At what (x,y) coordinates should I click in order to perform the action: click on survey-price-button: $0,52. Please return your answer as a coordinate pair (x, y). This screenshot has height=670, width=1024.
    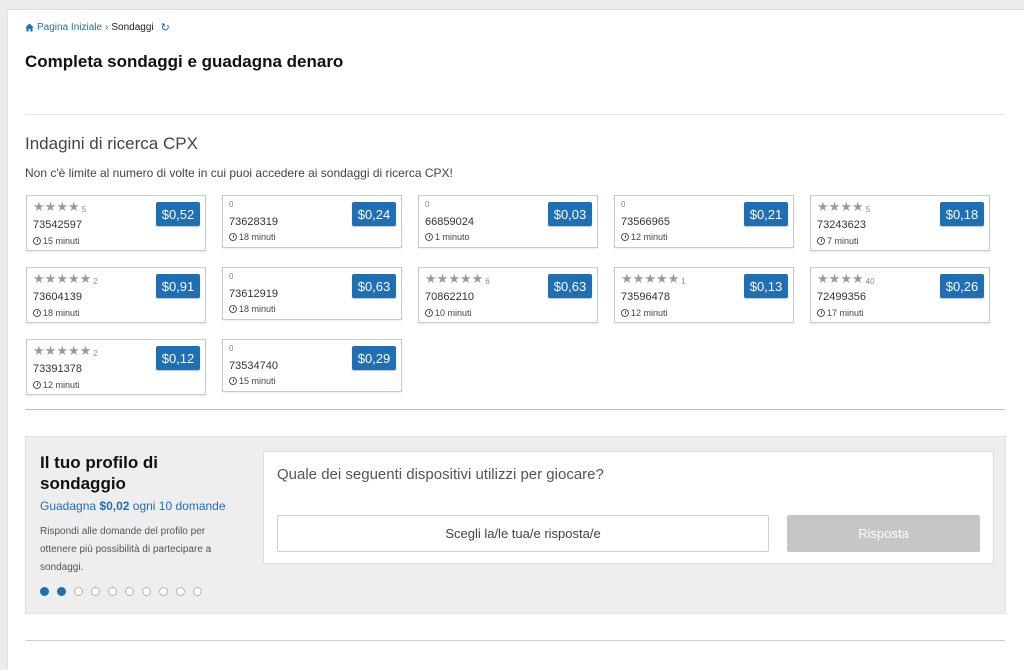
    Looking at the image, I should click on (178, 214).